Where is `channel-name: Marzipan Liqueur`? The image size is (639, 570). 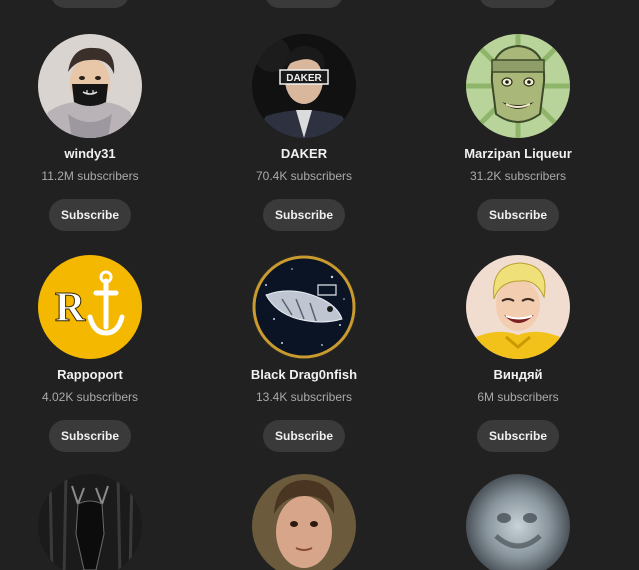 channel-name: Marzipan Liqueur is located at coordinates (518, 154).